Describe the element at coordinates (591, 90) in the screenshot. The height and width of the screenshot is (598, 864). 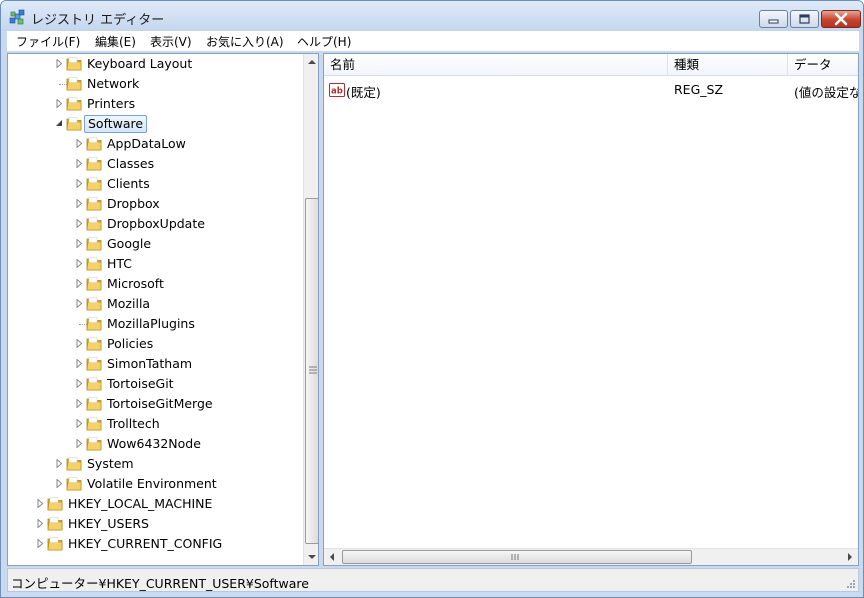
I see `list-item: ab (既定) REG_SZ (値の設定なし)` at that location.